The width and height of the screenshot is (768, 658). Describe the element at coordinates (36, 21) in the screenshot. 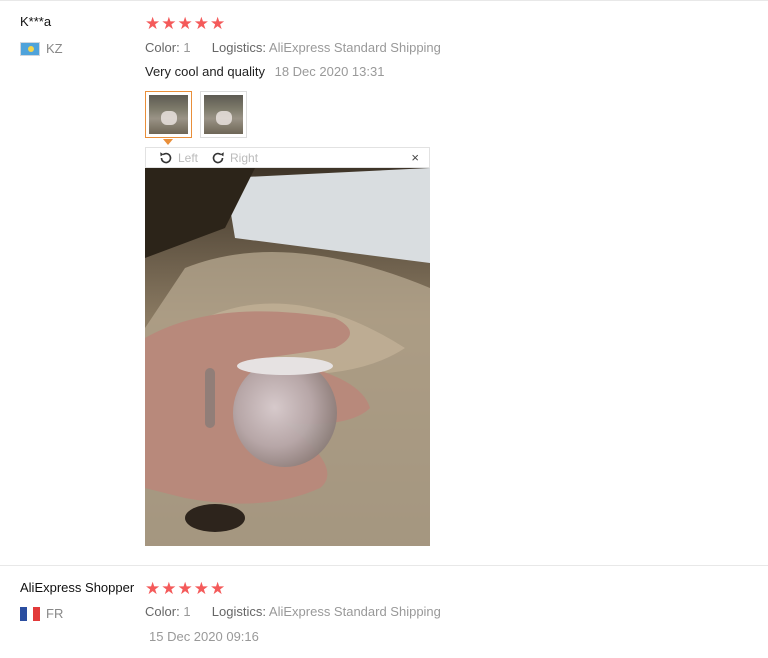

I see `reviewer-name: K***a` at that location.